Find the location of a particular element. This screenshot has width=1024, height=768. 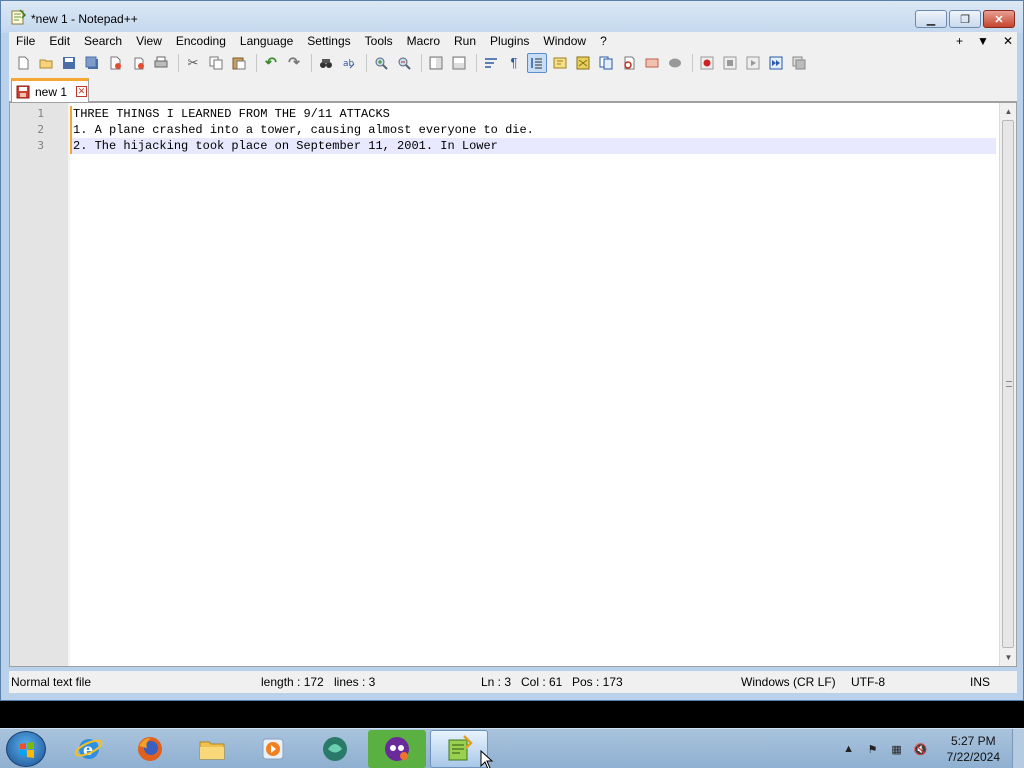

print-icon is located at coordinates (161, 61).